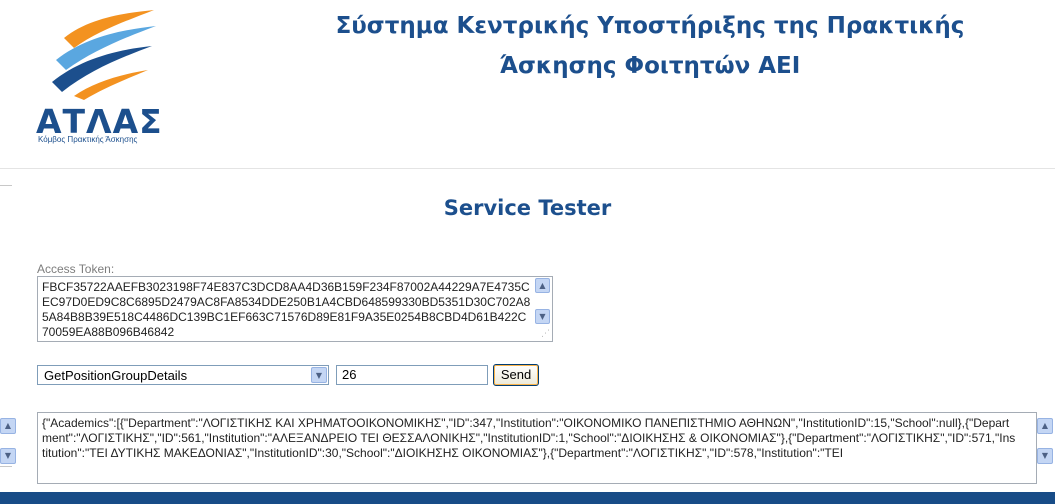 This screenshot has width=1055, height=504. What do you see at coordinates (8, 444) in the screenshot?
I see `left-edge-scrollbar: ▲ ▼` at bounding box center [8, 444].